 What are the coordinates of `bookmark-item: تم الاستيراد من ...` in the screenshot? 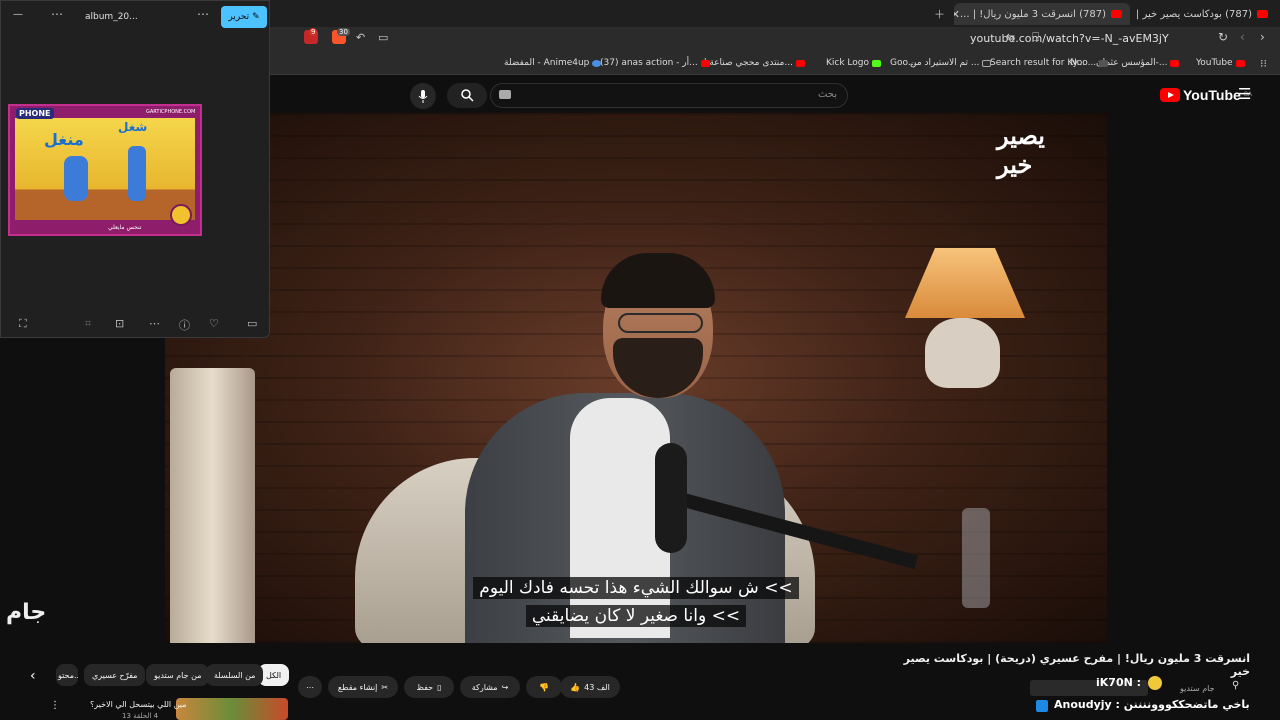 It's located at (951, 63).